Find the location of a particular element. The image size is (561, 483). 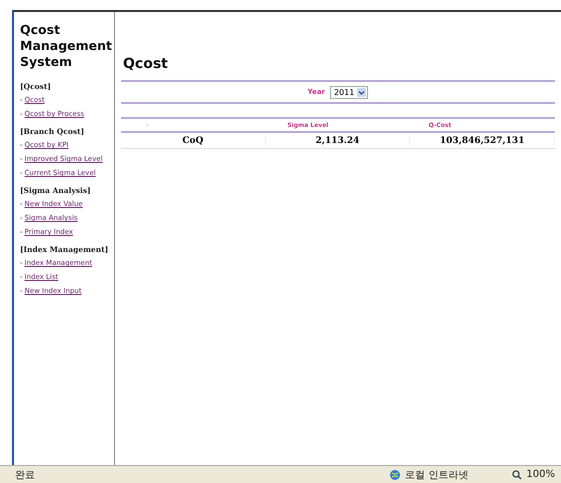

table-cell: 2,113.24 is located at coordinates (338, 141).